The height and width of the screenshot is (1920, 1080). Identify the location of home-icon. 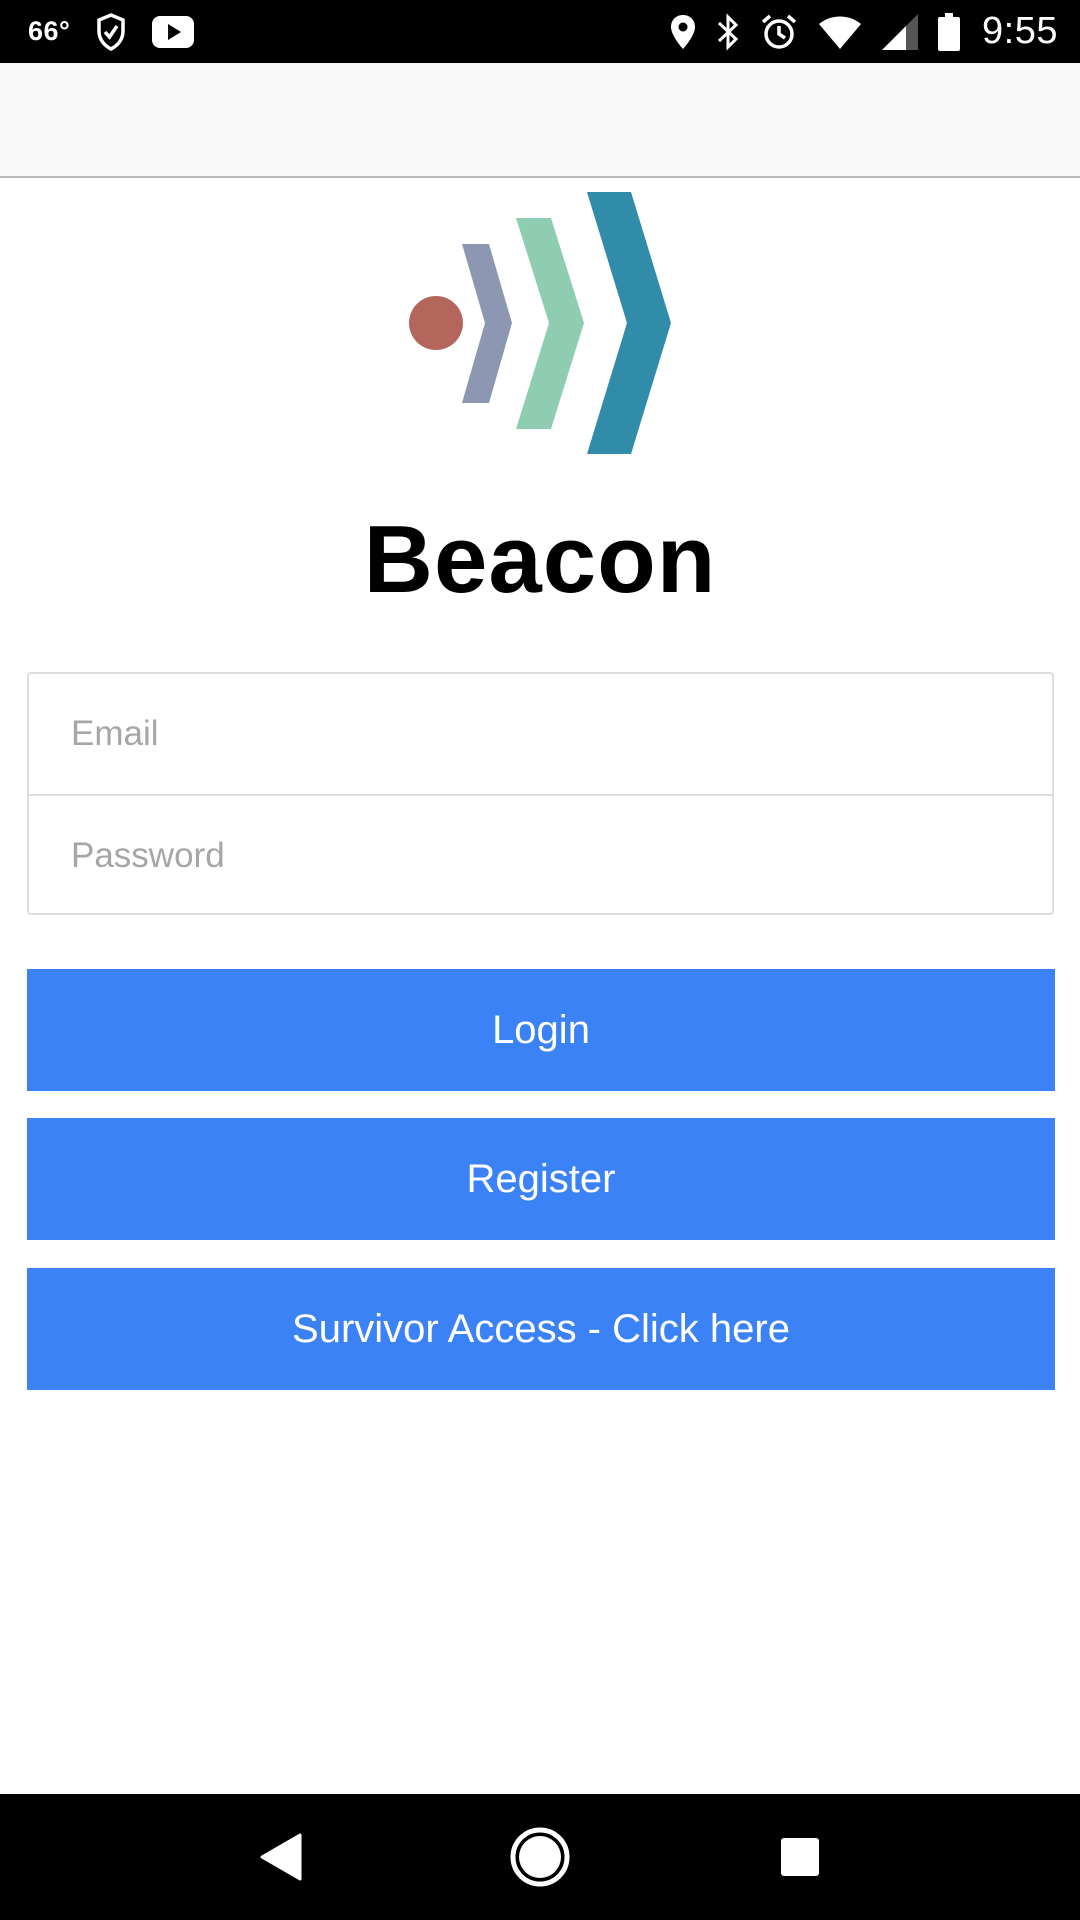
(540, 1857).